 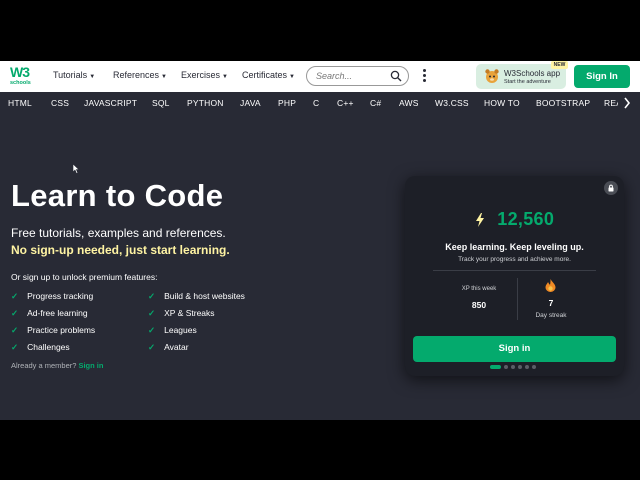 I want to click on sign-in-button: Sign In, so click(x=602, y=76).